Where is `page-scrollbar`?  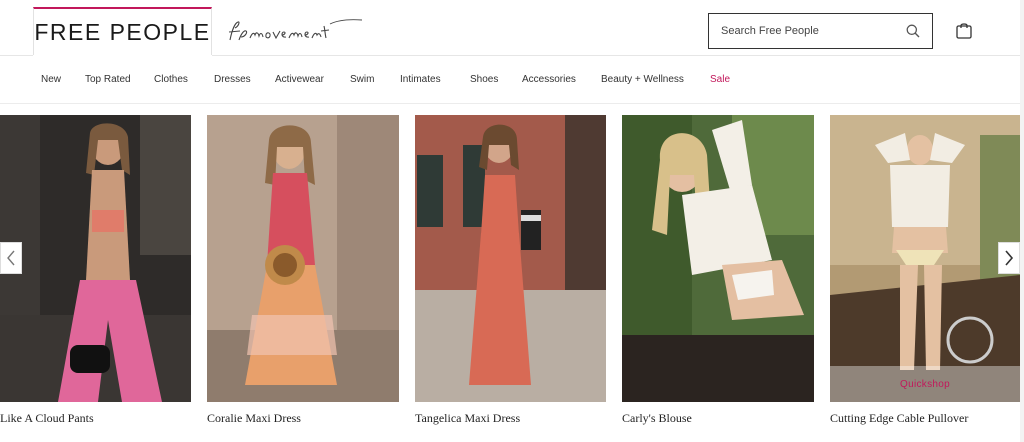
page-scrollbar is located at coordinates (1022, 221).